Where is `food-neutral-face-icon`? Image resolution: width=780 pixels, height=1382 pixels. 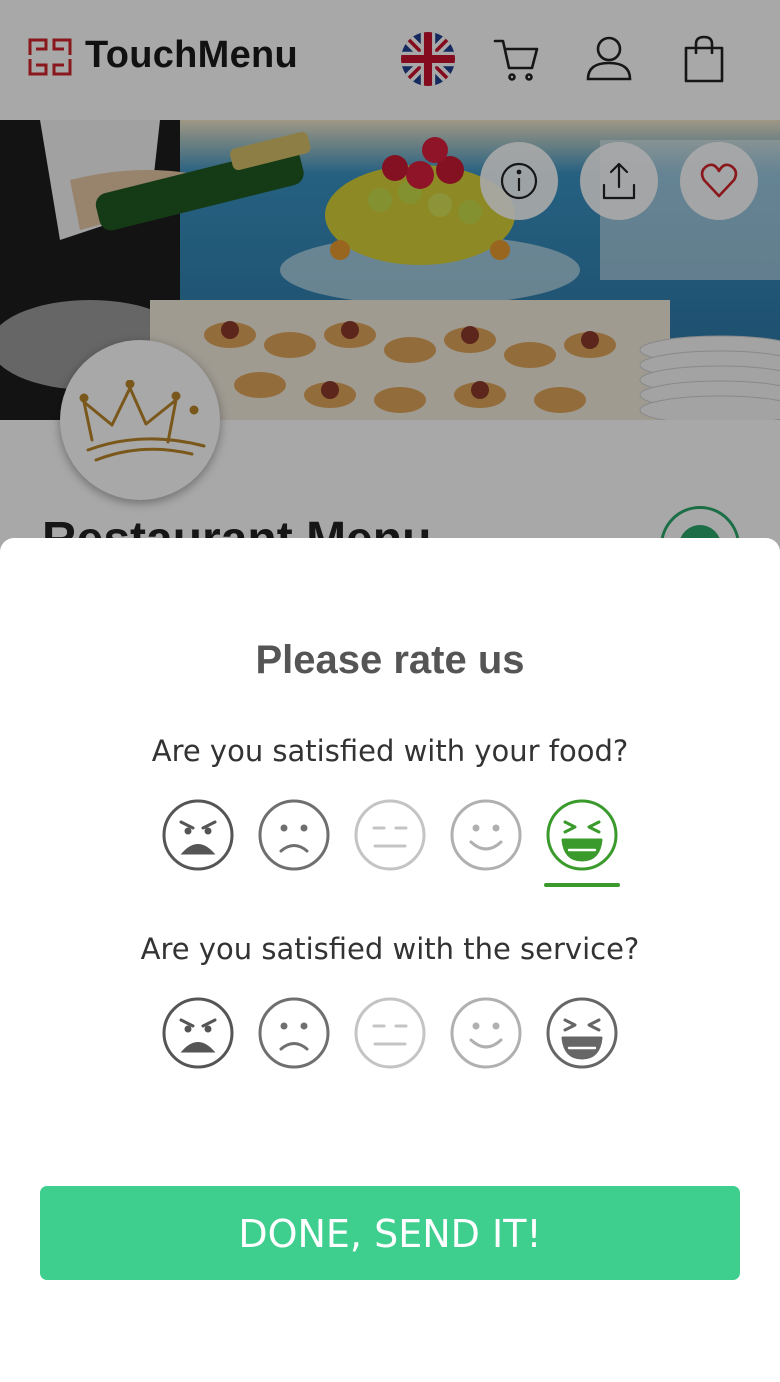
food-neutral-face-icon is located at coordinates (390, 835).